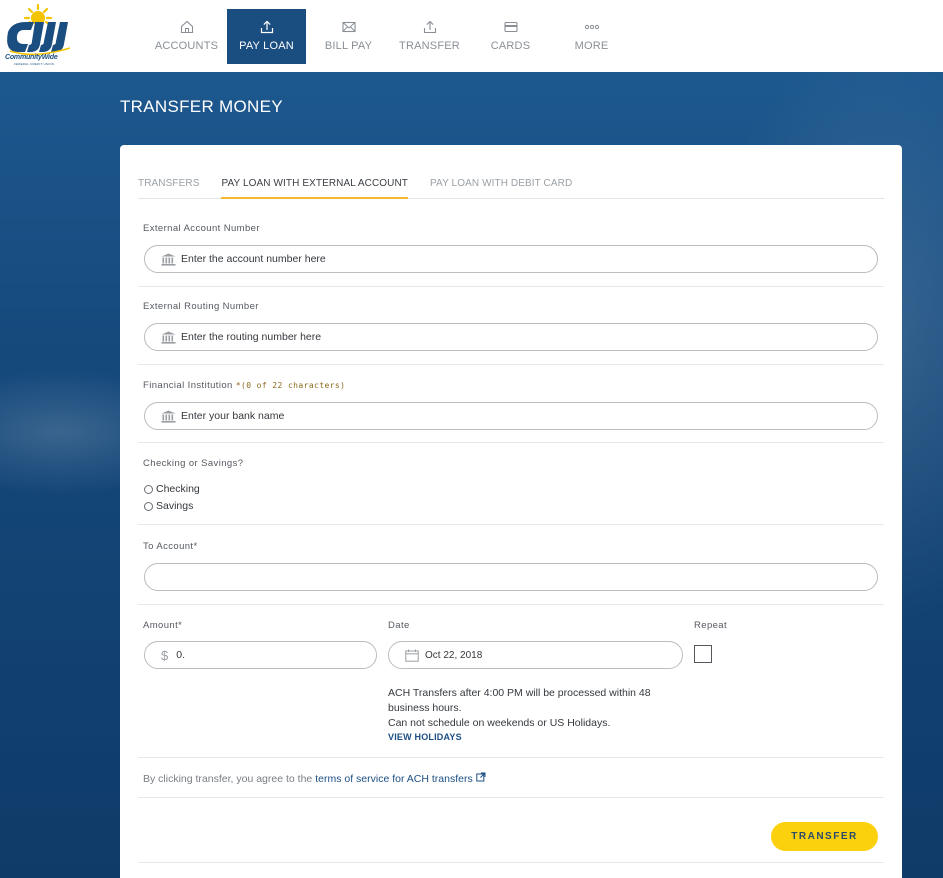  Describe the element at coordinates (260, 655) in the screenshot. I see `amount-input: $ 0.` at that location.